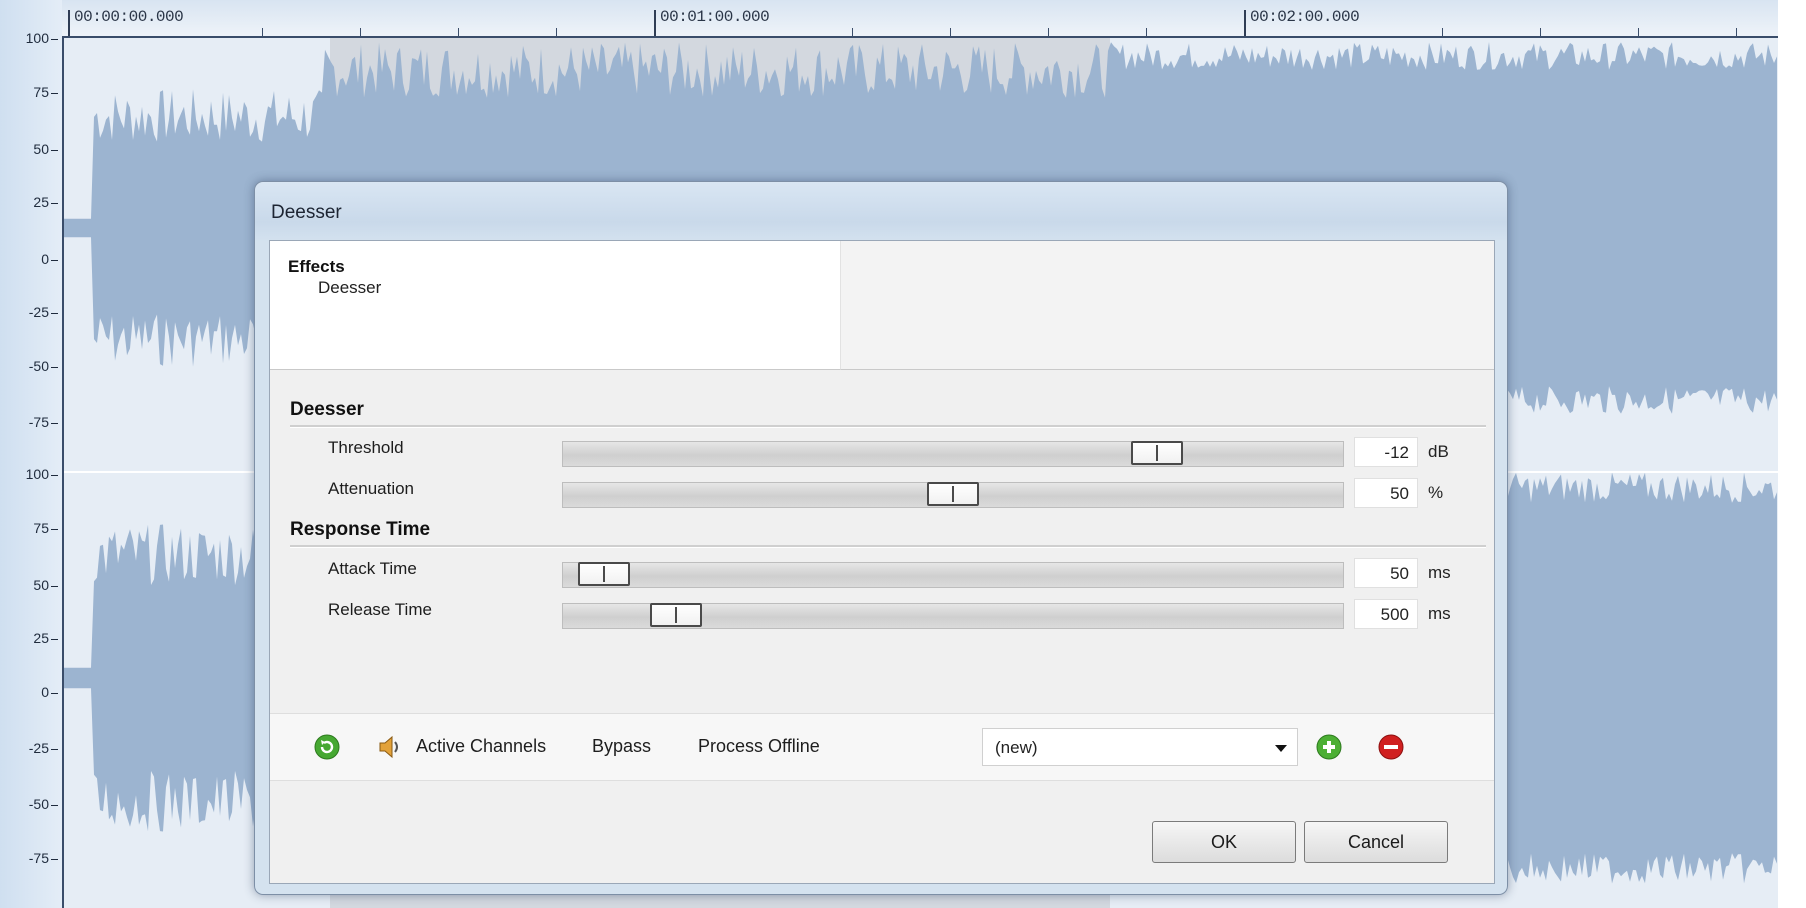 The height and width of the screenshot is (908, 1806). Describe the element at coordinates (129, 17) in the screenshot. I see `time-label: 00:00:00.000` at that location.